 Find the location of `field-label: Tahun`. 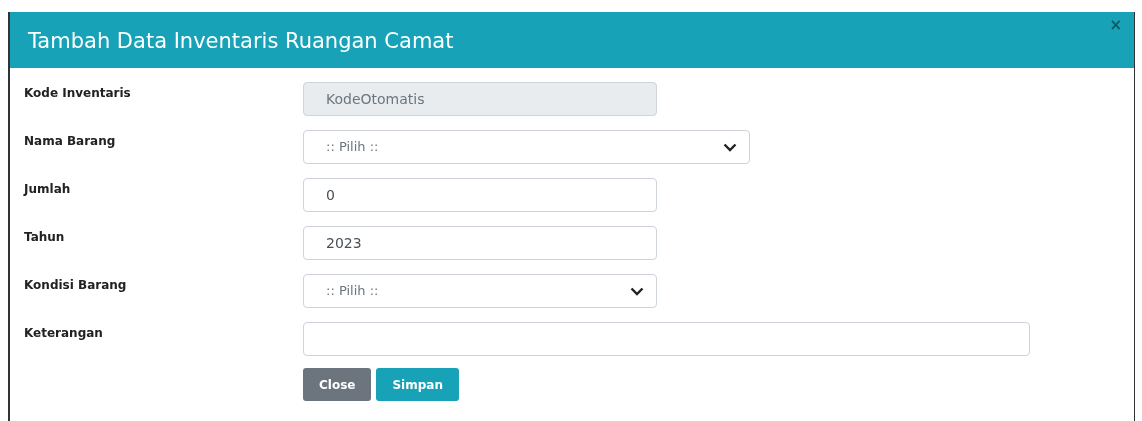

field-label: Tahun is located at coordinates (44, 237).